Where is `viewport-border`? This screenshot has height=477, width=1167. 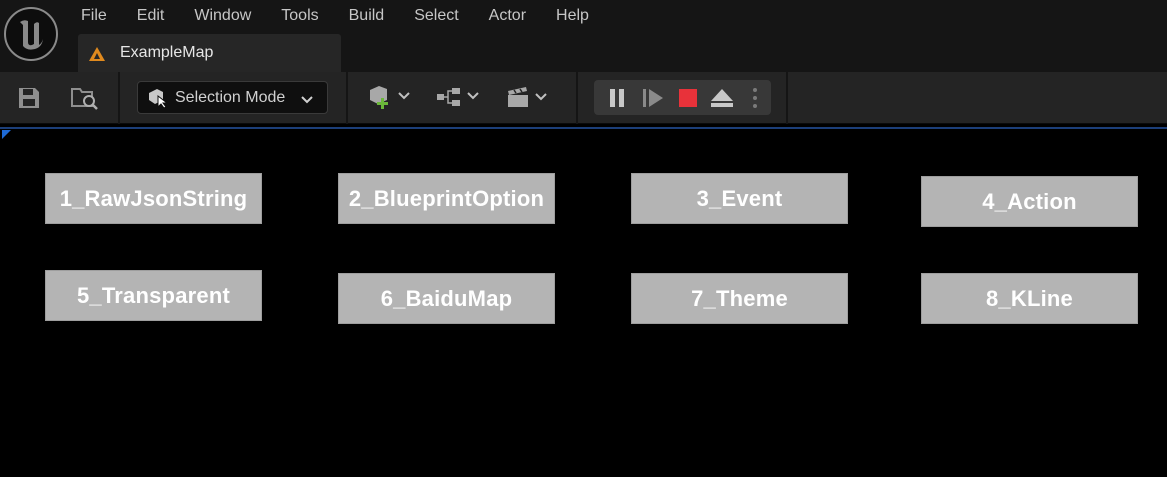
viewport-border is located at coordinates (583, 128).